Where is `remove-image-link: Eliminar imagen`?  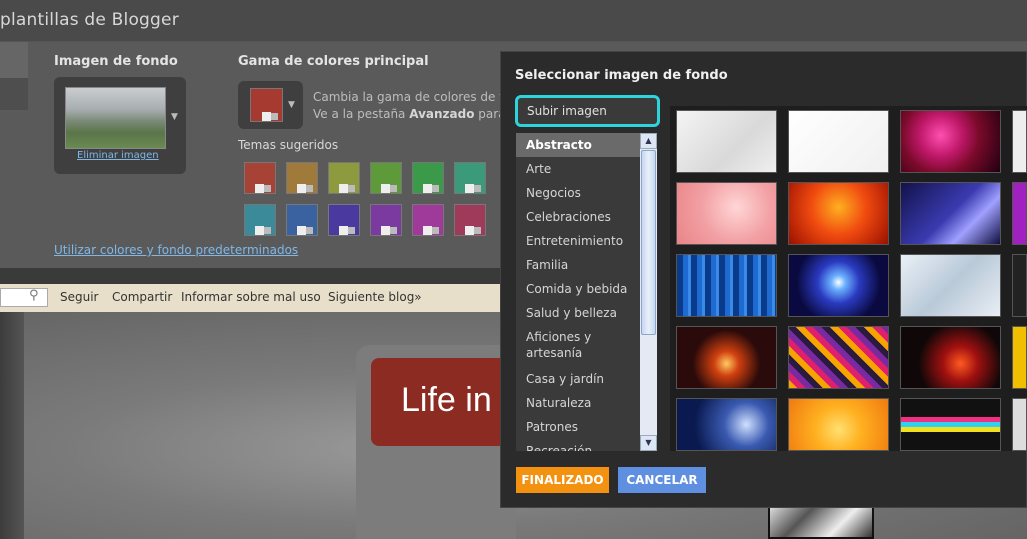
remove-image-link: Eliminar imagen is located at coordinates (118, 155).